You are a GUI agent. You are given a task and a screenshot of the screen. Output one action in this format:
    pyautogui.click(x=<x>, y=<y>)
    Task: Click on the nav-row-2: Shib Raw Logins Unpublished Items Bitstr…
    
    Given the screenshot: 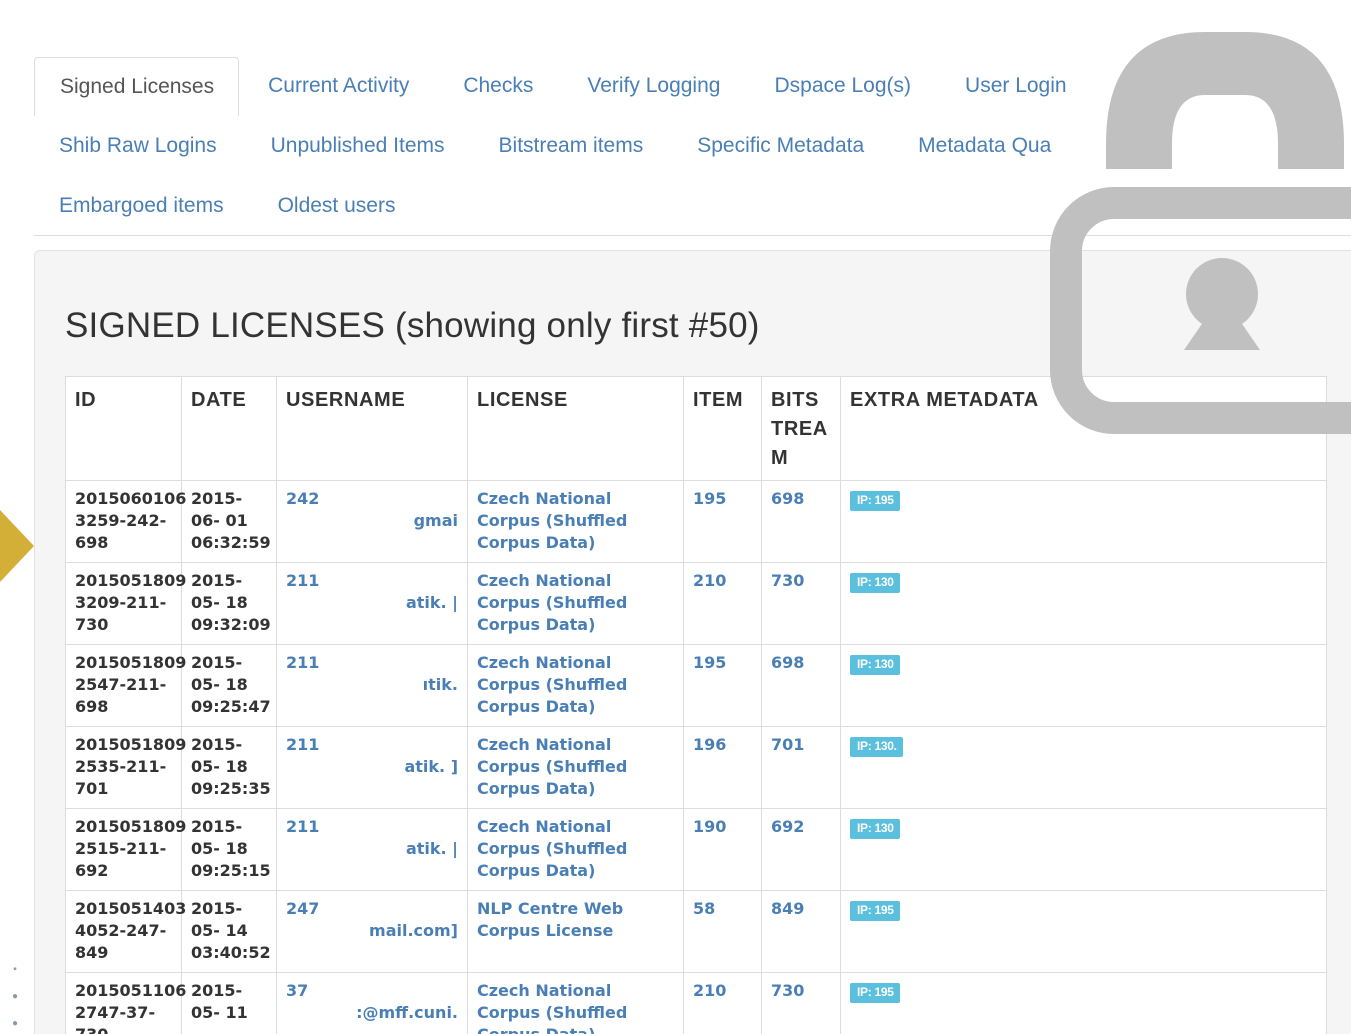 What is the action you would take?
    pyautogui.click(x=556, y=146)
    